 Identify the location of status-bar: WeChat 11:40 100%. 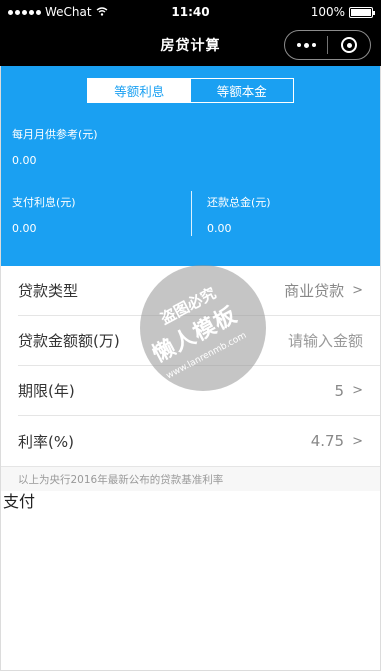
(190, 12).